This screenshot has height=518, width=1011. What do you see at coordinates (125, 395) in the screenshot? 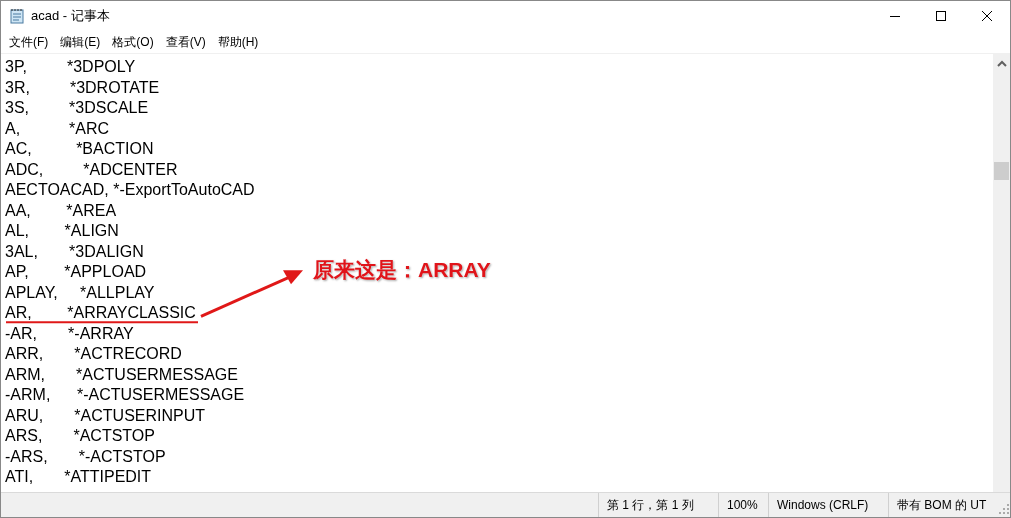
I see `text-line: -ARM, *-ACTUSERMESSAGE` at bounding box center [125, 395].